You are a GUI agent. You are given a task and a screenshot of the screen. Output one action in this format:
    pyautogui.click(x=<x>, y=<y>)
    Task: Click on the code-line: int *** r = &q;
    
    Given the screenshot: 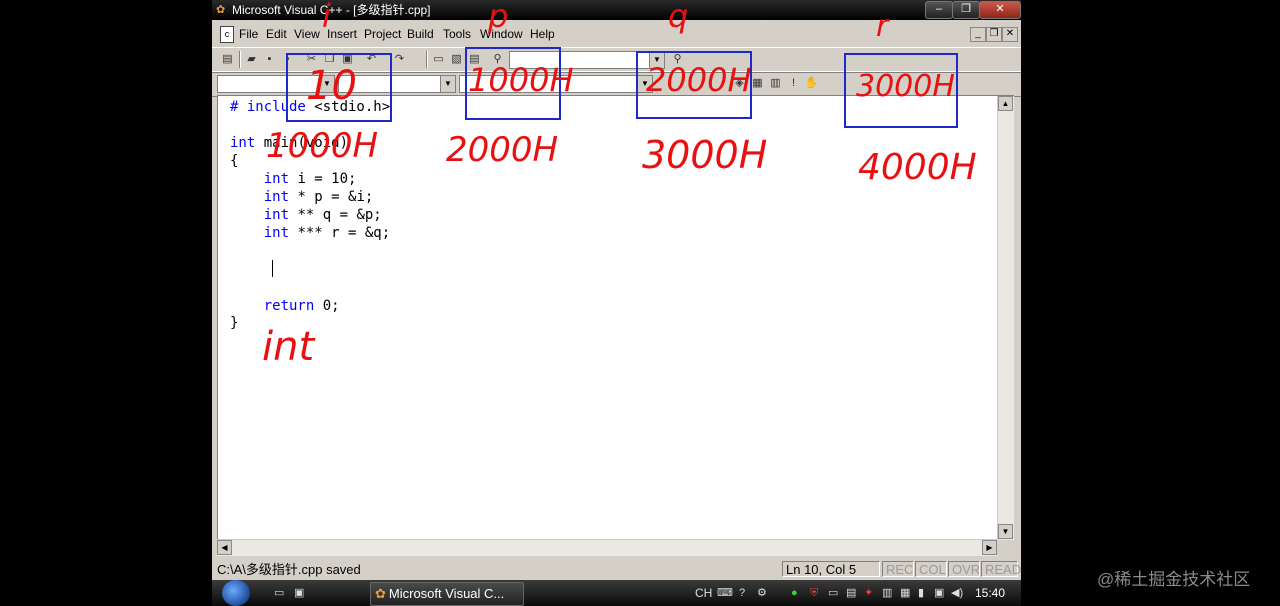 What is the action you would take?
    pyautogui.click(x=310, y=233)
    